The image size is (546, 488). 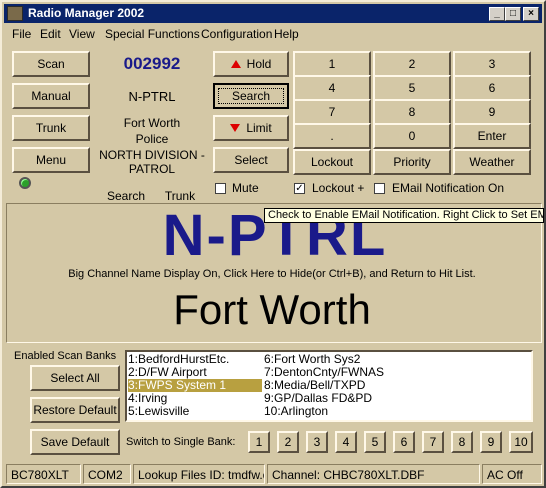 What do you see at coordinates (152, 96) in the screenshot?
I see `channel-name: N-PTRL` at bounding box center [152, 96].